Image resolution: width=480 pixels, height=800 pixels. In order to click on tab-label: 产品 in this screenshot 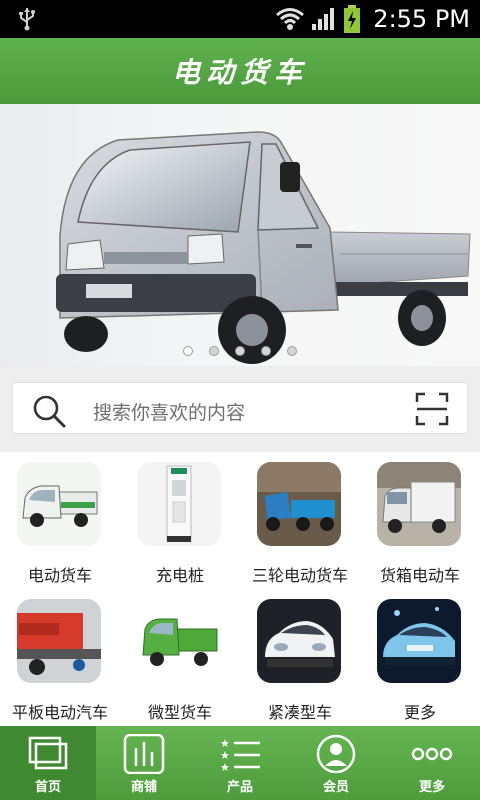, I will do `click(239, 787)`.